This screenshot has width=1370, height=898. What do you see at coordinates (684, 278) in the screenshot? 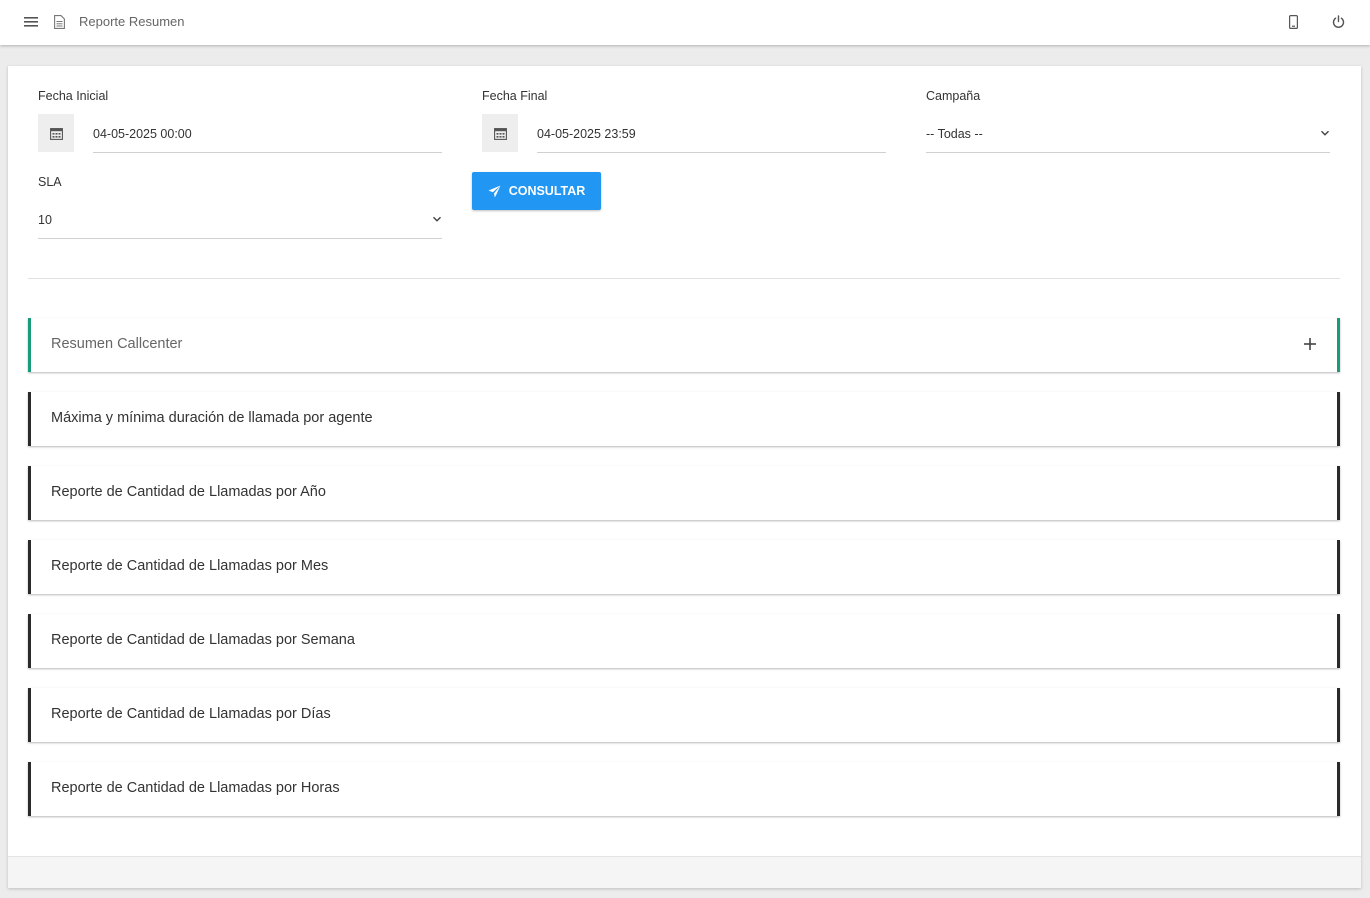
I see `divider` at bounding box center [684, 278].